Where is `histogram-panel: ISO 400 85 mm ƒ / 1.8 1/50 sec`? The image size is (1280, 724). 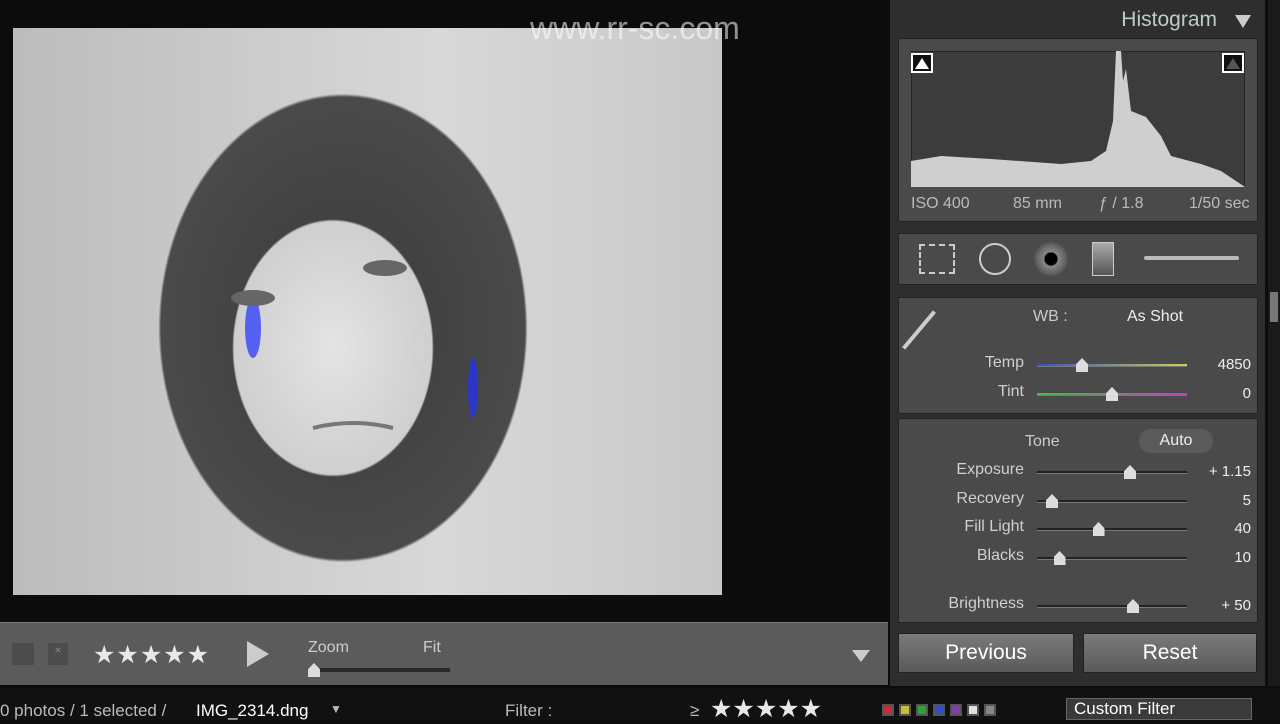
histogram-panel: ISO 400 85 mm ƒ / 1.8 1/50 sec is located at coordinates (1078, 130).